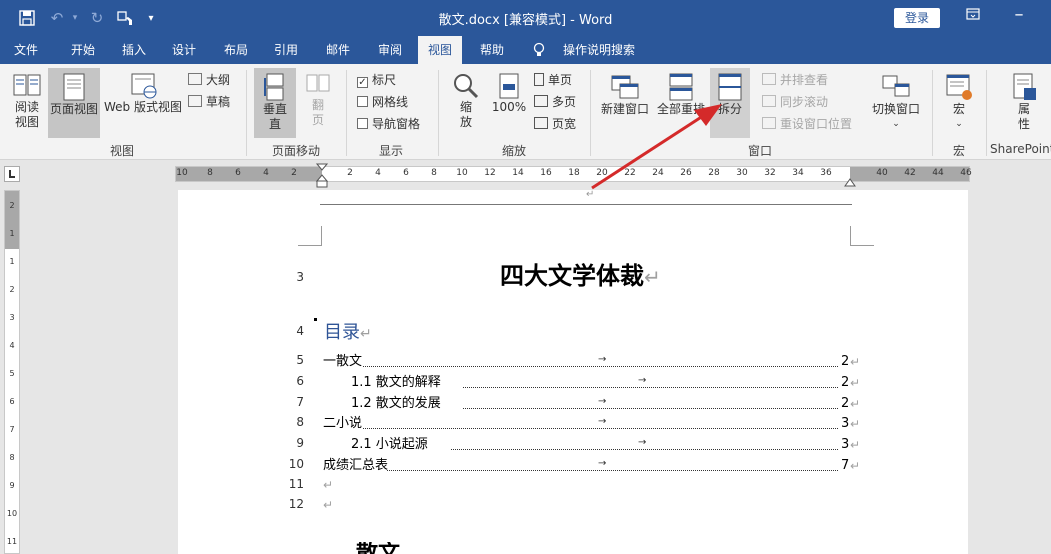 This screenshot has height=554, width=1051. Describe the element at coordinates (466, 101) in the screenshot. I see `zoom-button: 缩 放` at that location.